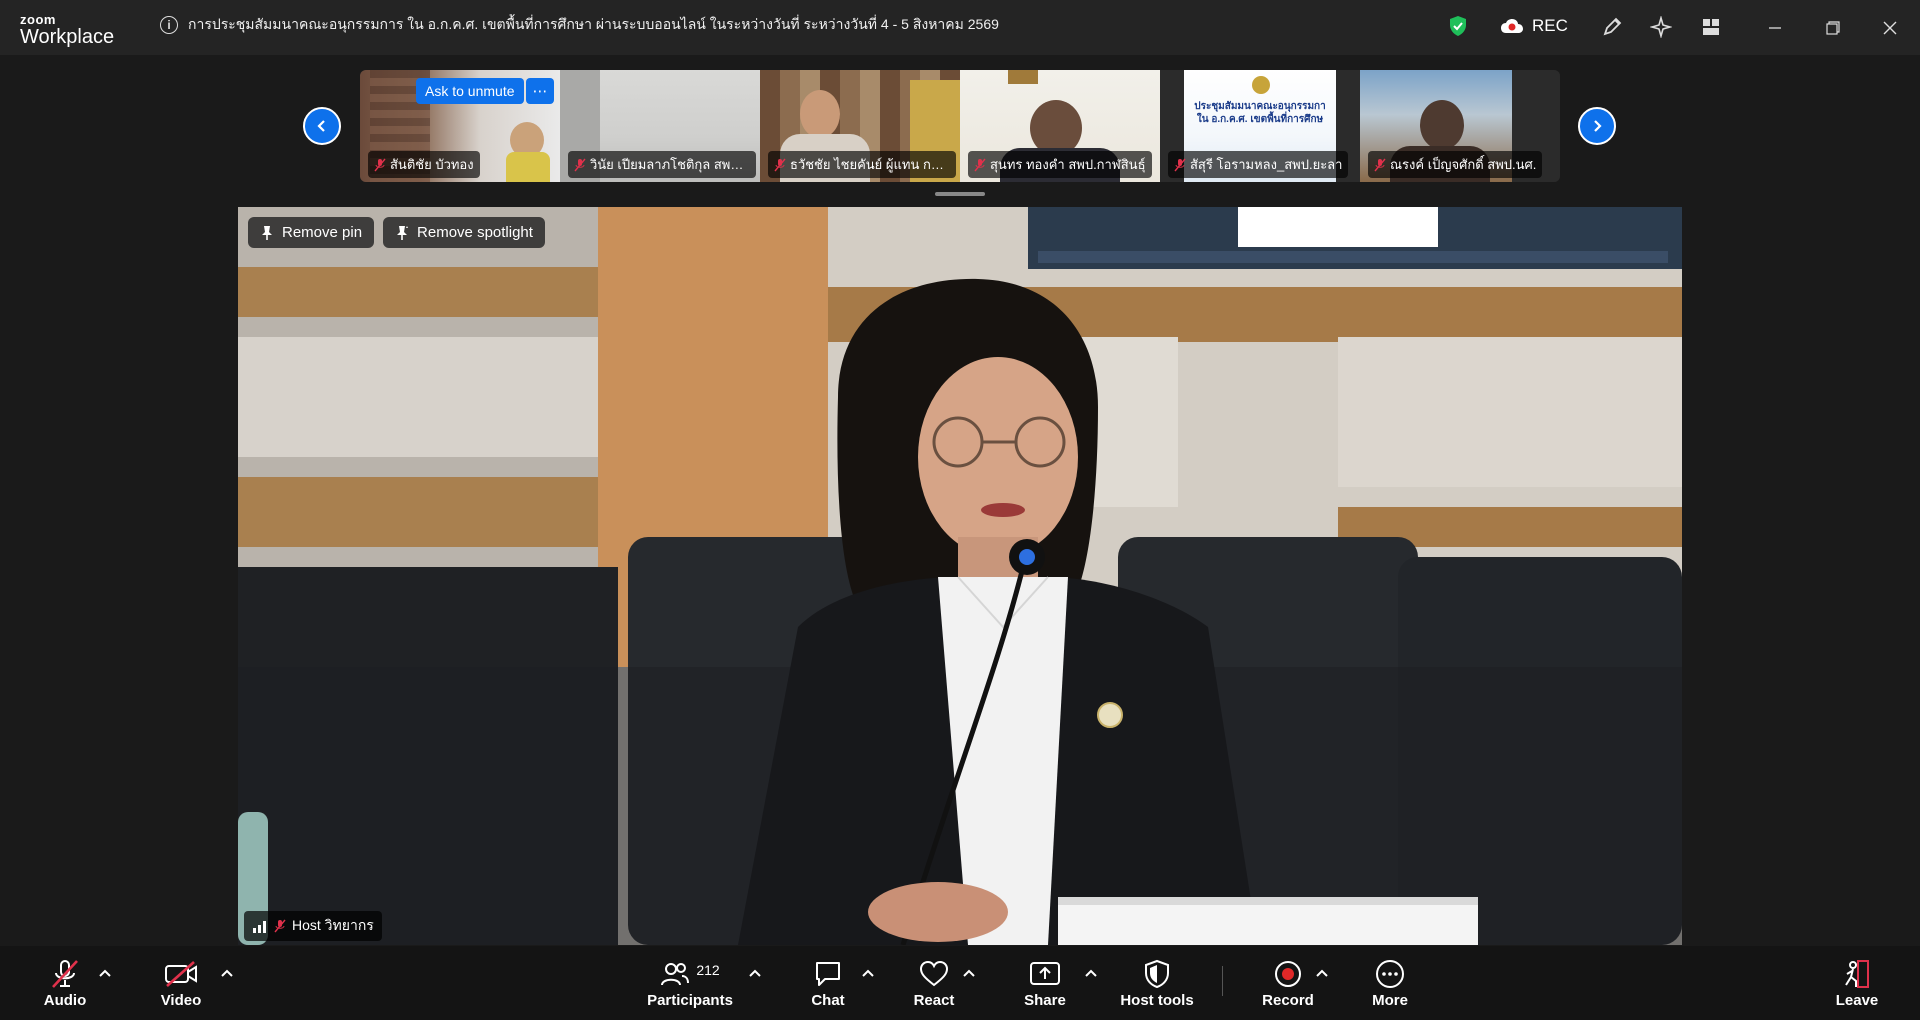 This screenshot has width=1920, height=1020. What do you see at coordinates (470, 91) in the screenshot?
I see `ask-to-unmute-button: Ask to unmute` at bounding box center [470, 91].